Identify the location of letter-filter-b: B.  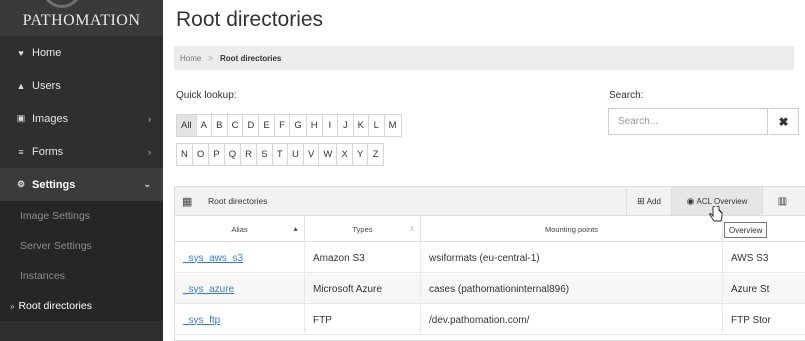
(219, 125).